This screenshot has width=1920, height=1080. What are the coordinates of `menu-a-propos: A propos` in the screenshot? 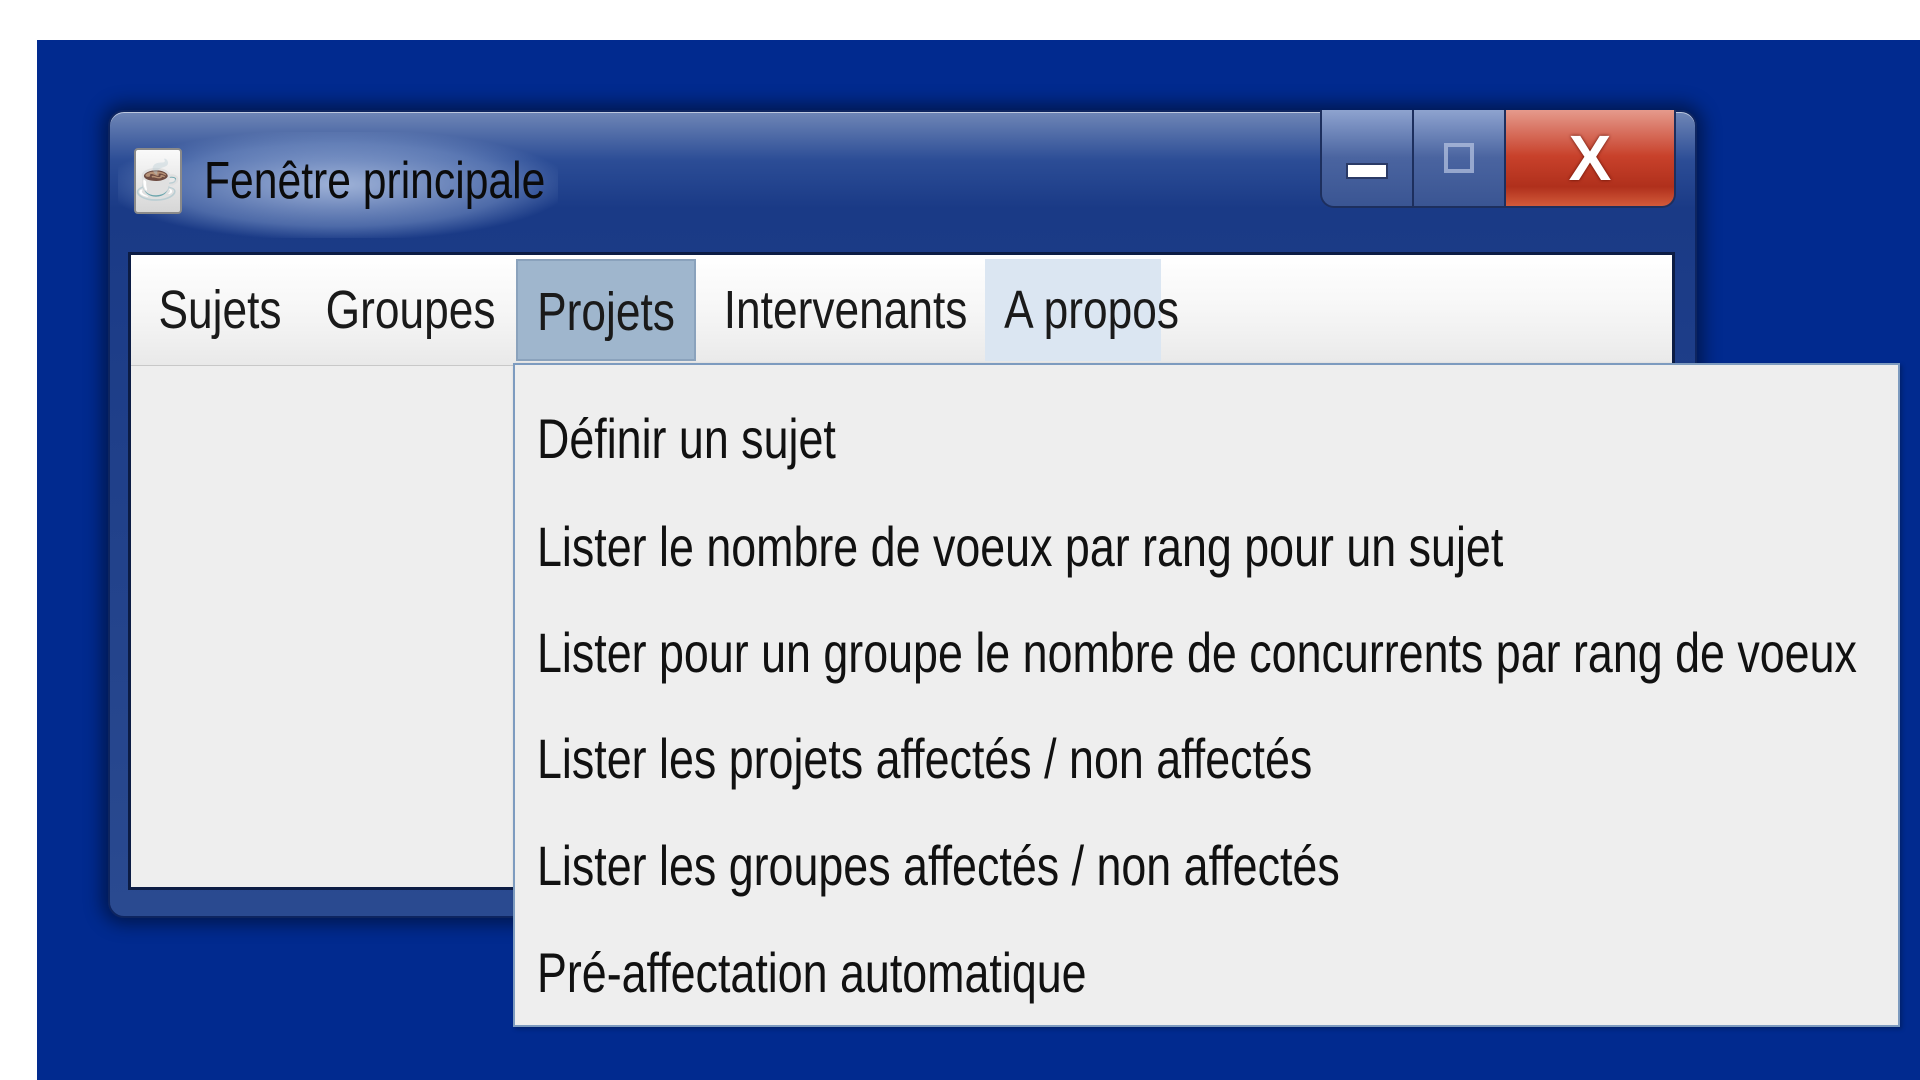 It's located at (1082, 310).